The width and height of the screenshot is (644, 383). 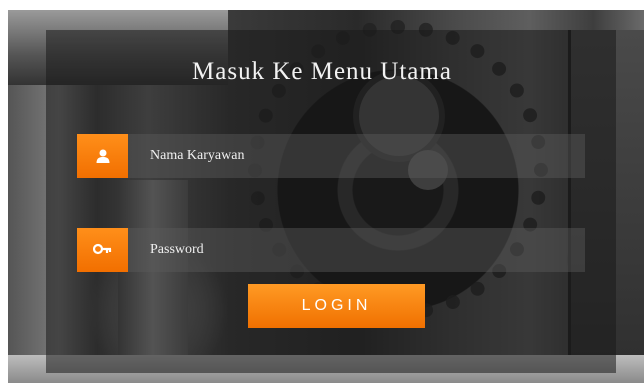 I want to click on key-icon, so click(x=102, y=250).